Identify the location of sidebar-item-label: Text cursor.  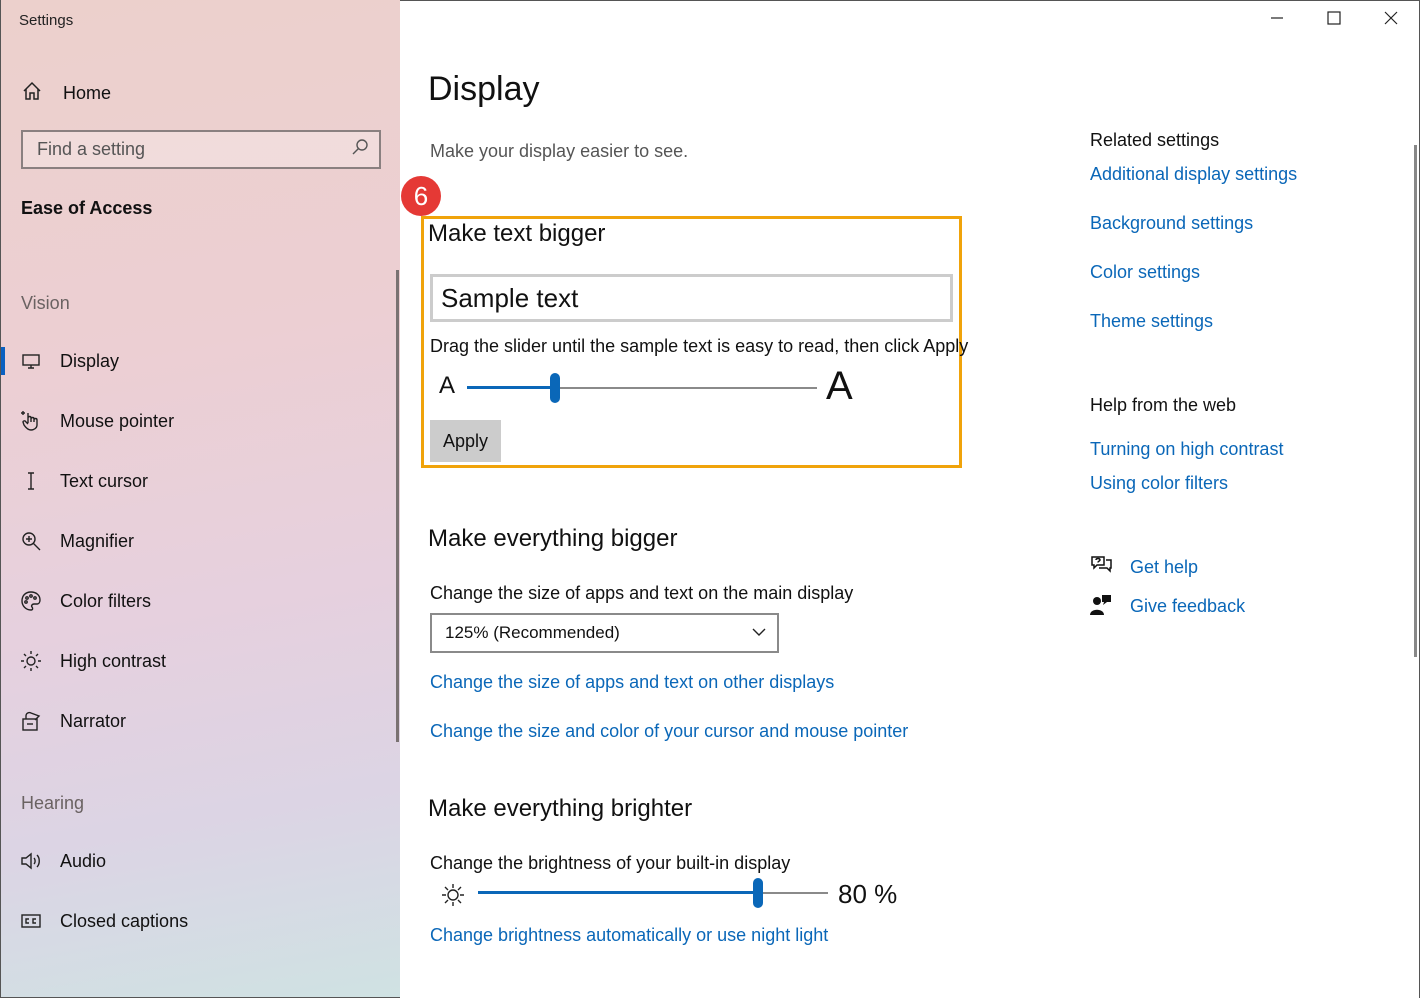
(104, 480).